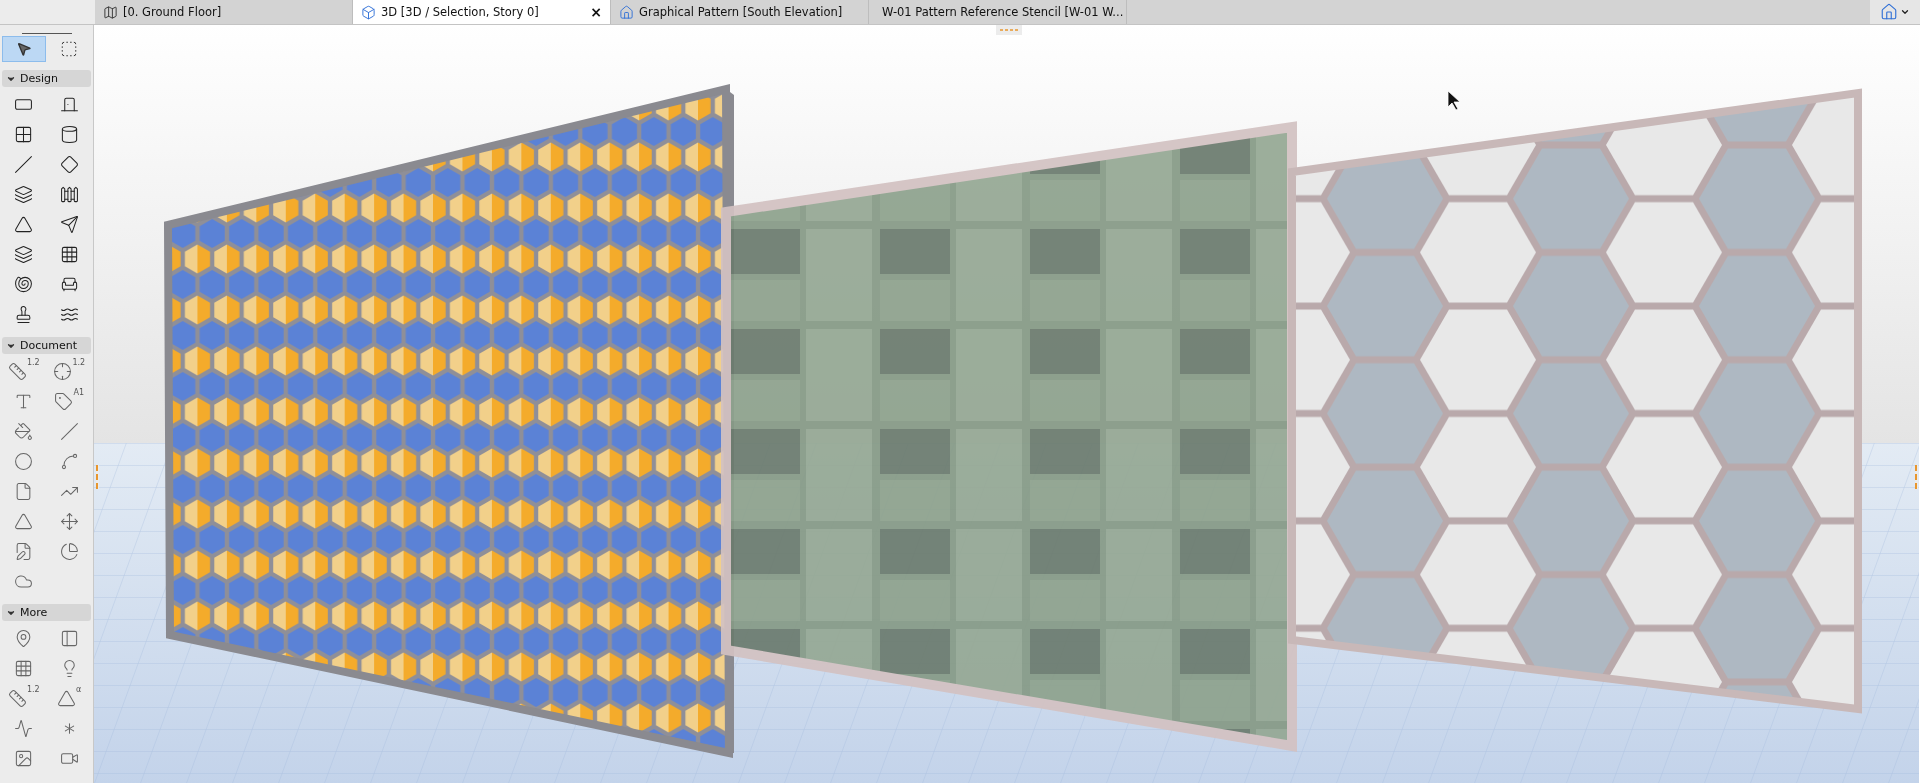 Image resolution: width=1920 pixels, height=783 pixels. What do you see at coordinates (63, 371) in the screenshot?
I see `crosshair-icon` at bounding box center [63, 371].